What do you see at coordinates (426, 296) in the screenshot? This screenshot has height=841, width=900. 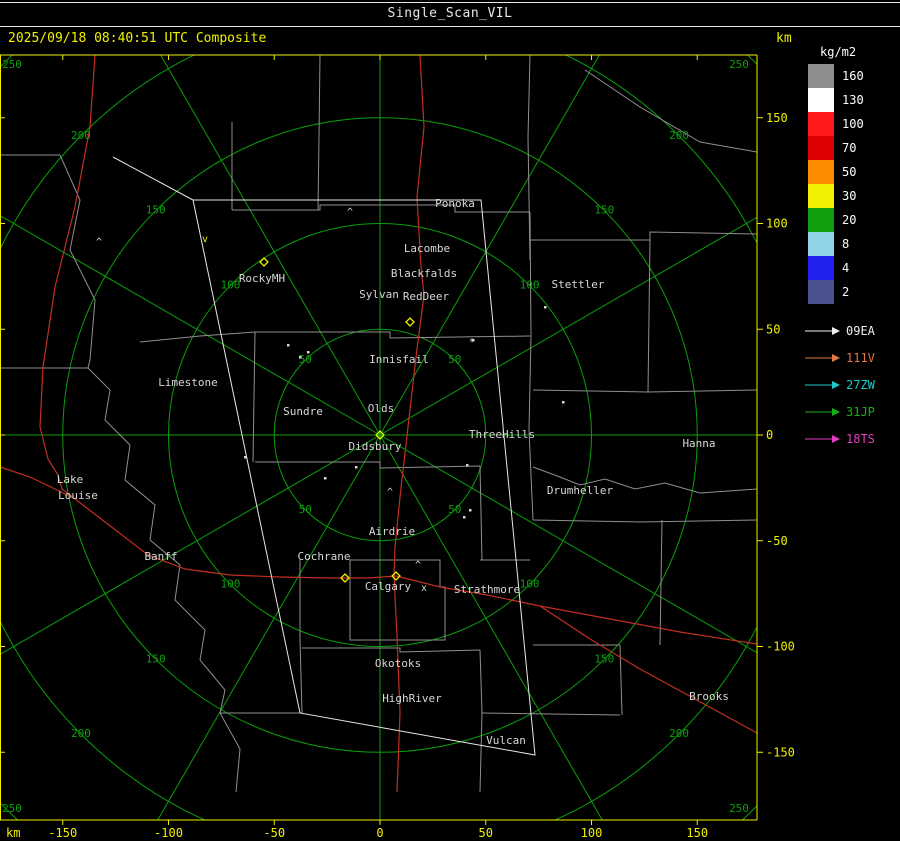 I see `town-label: RedDeer` at bounding box center [426, 296].